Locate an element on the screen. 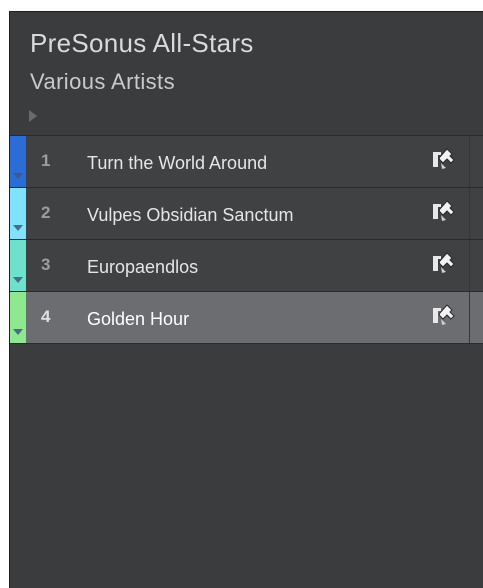 This screenshot has width=483, height=588. track-row: 1 Turn the World Around is located at coordinates (246, 161).